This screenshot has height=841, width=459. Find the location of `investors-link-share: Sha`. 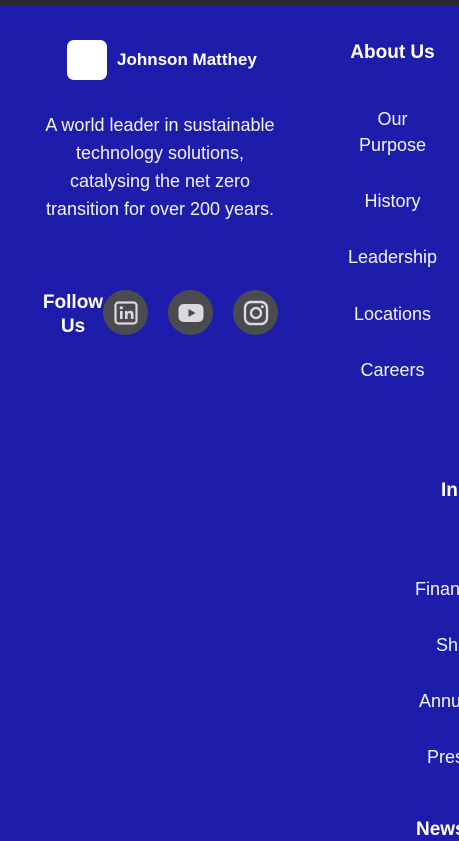

investors-link-share: Sha is located at coordinates (447, 645).